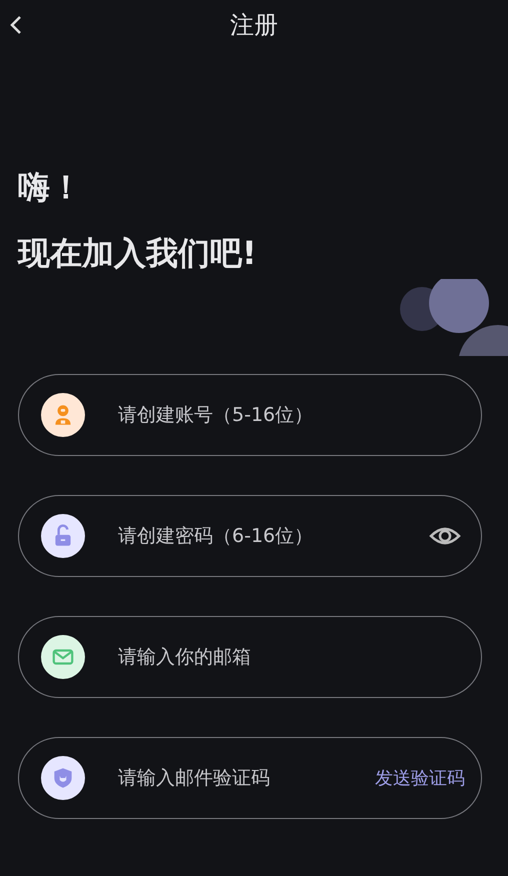 The image size is (508, 876). What do you see at coordinates (290, 415) in the screenshot?
I see `account-input-field: 请创建账号（5-16位）` at bounding box center [290, 415].